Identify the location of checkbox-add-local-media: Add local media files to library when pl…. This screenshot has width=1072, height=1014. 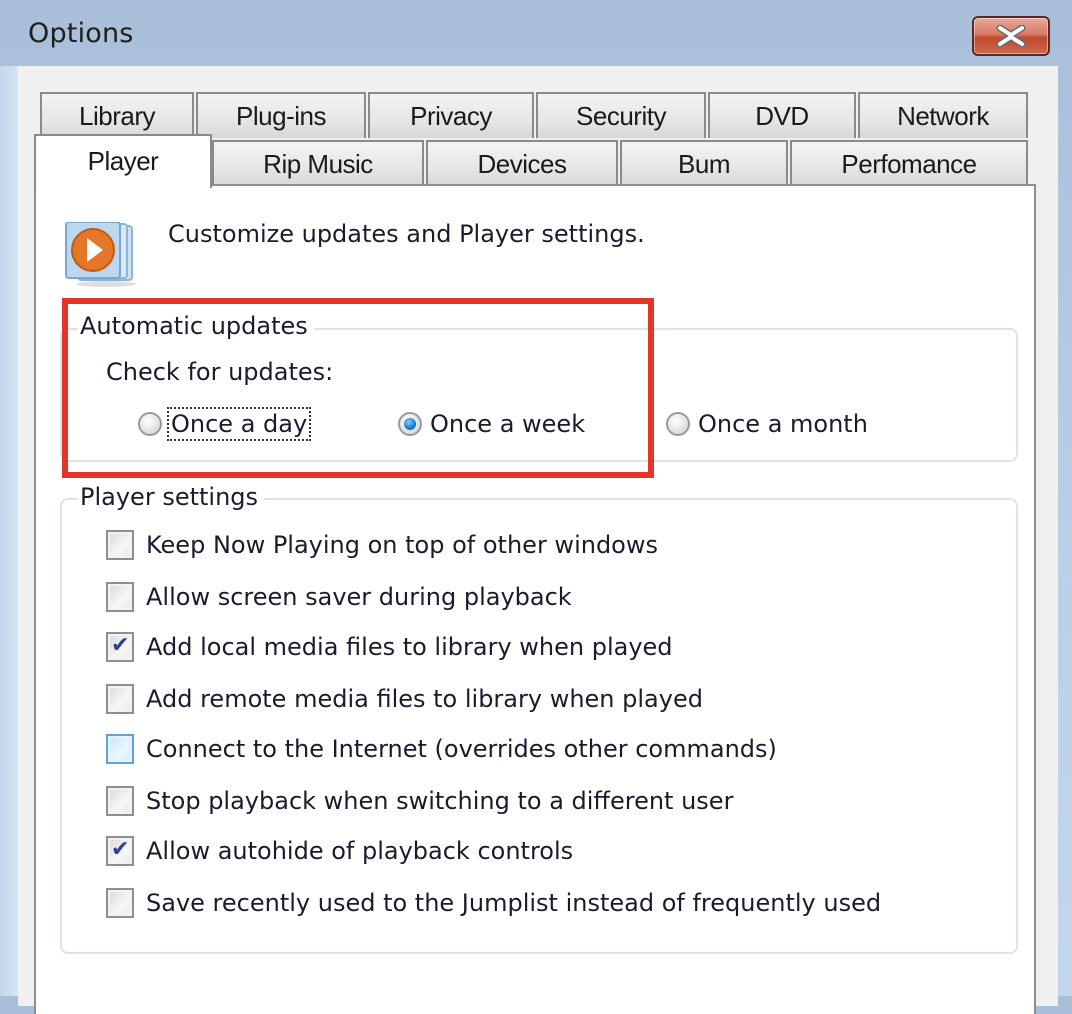
(389, 647).